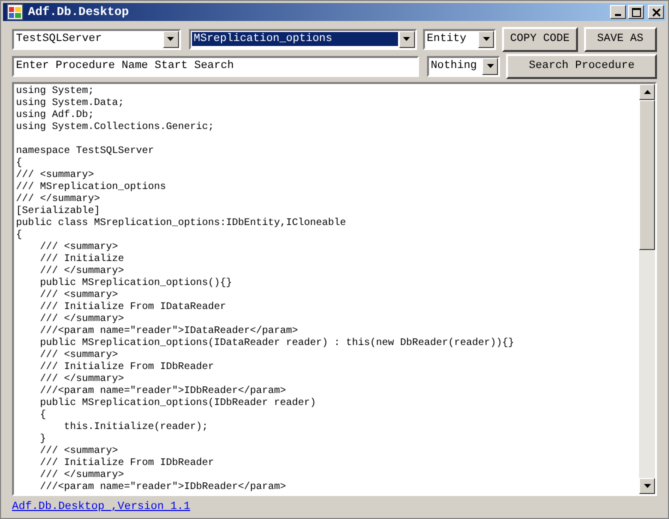 This screenshot has height=519, width=669. Describe the element at coordinates (96, 39) in the screenshot. I see `dropdown: TestSQLServer` at that location.